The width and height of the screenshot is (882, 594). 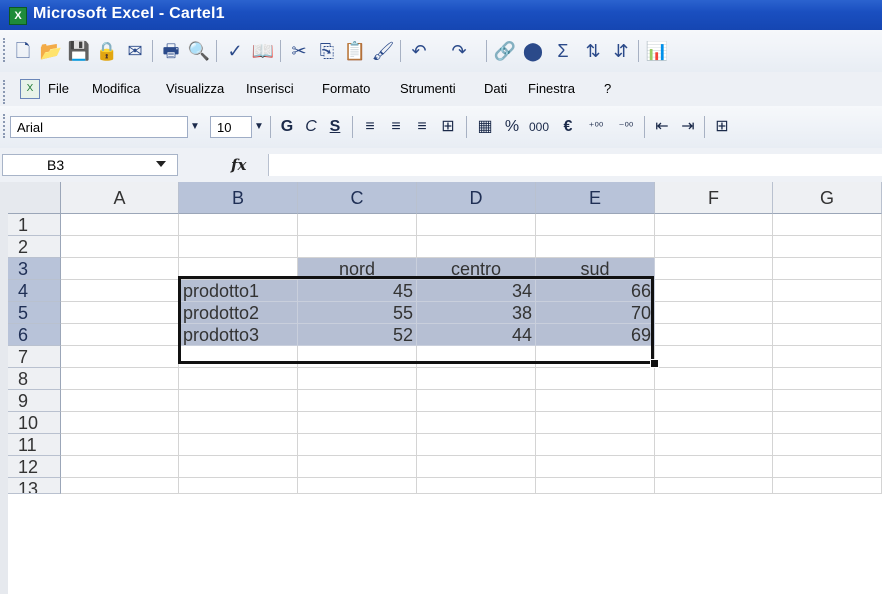 What do you see at coordinates (357, 198) in the screenshot?
I see `column-header-c: C` at bounding box center [357, 198].